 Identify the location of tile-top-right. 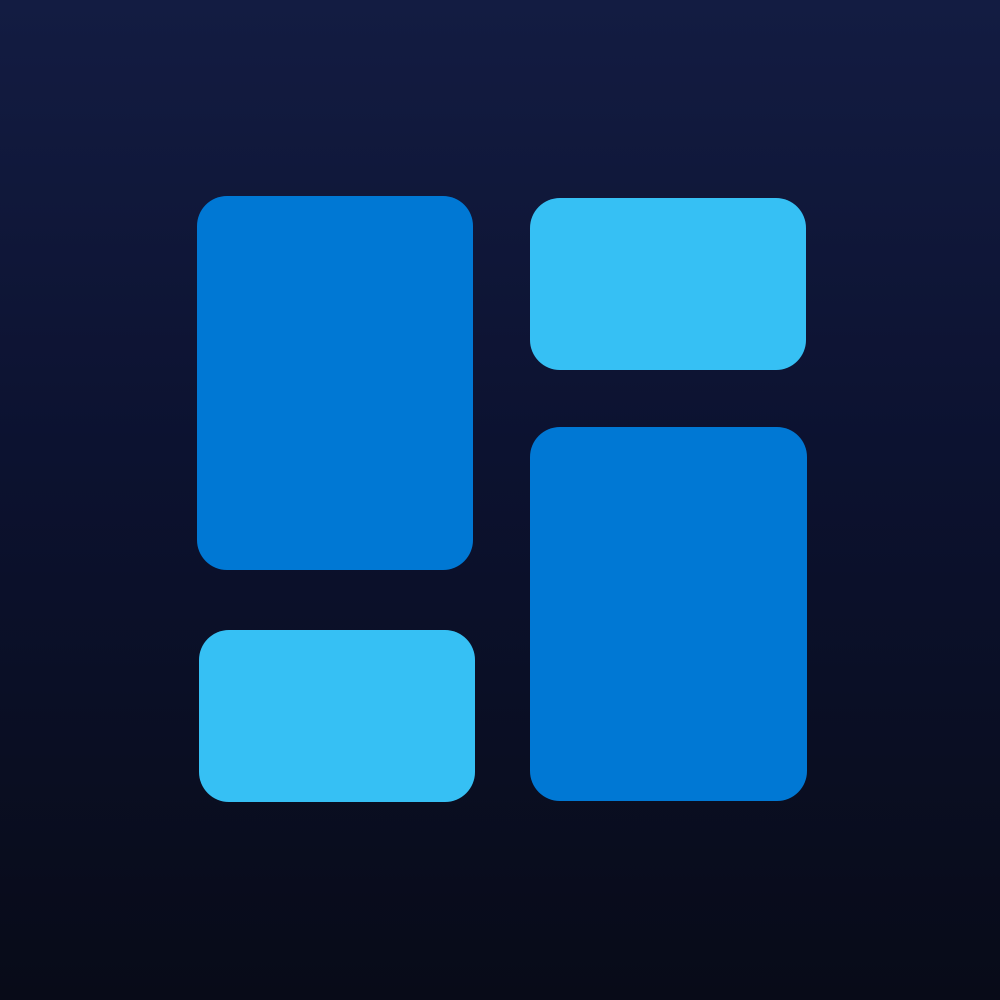
(668, 284).